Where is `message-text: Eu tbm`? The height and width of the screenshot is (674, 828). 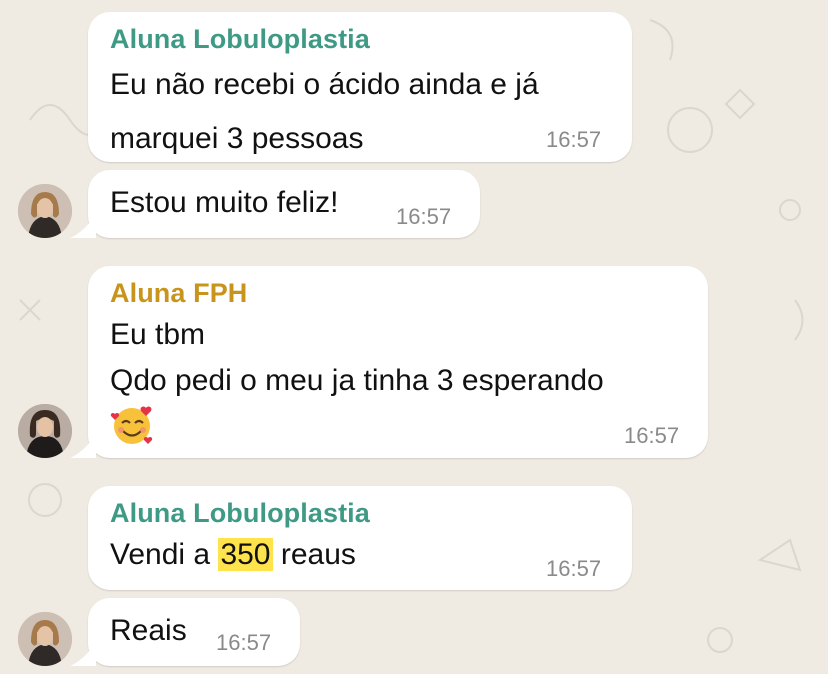
message-text: Eu tbm is located at coordinates (158, 334).